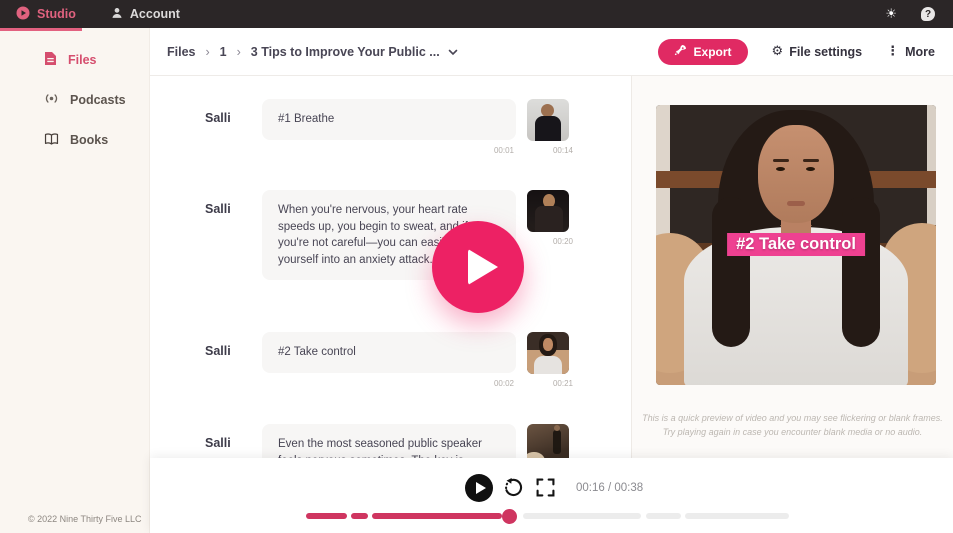 Image resolution: width=953 pixels, height=533 pixels. Describe the element at coordinates (920, 51) in the screenshot. I see `more-label: More` at that location.